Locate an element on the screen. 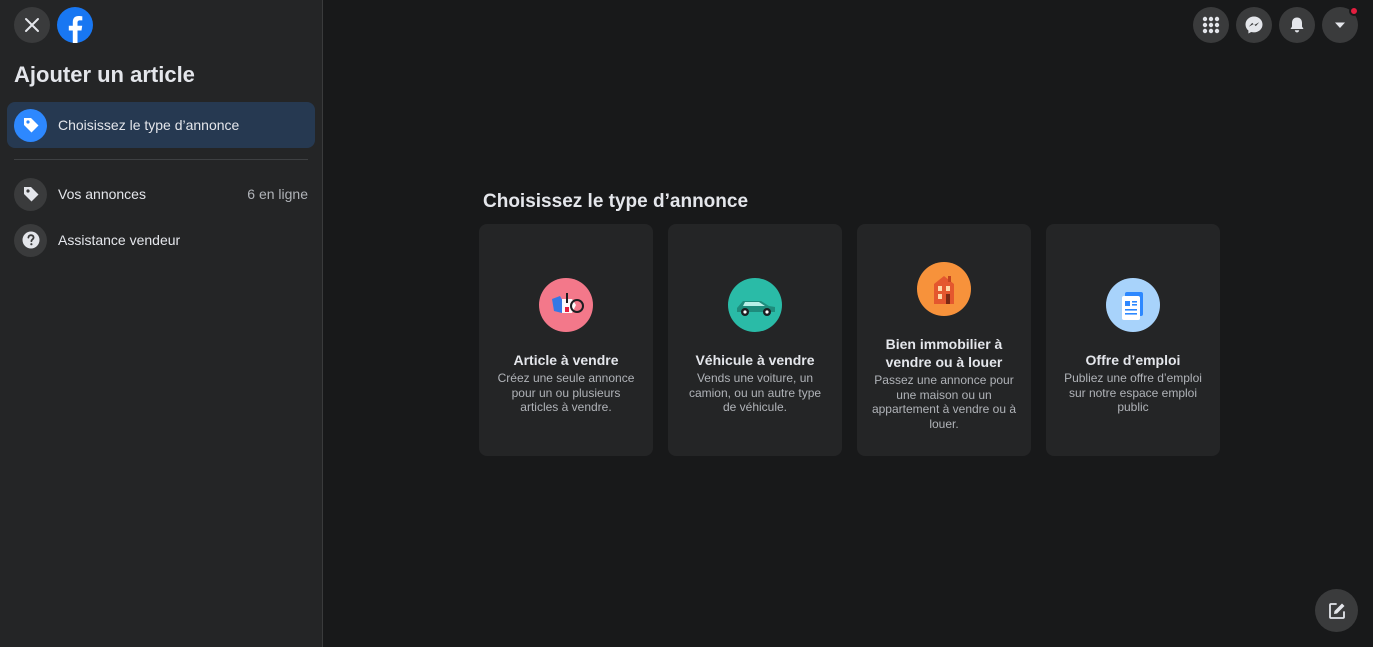  bell-icon is located at coordinates (1297, 25).